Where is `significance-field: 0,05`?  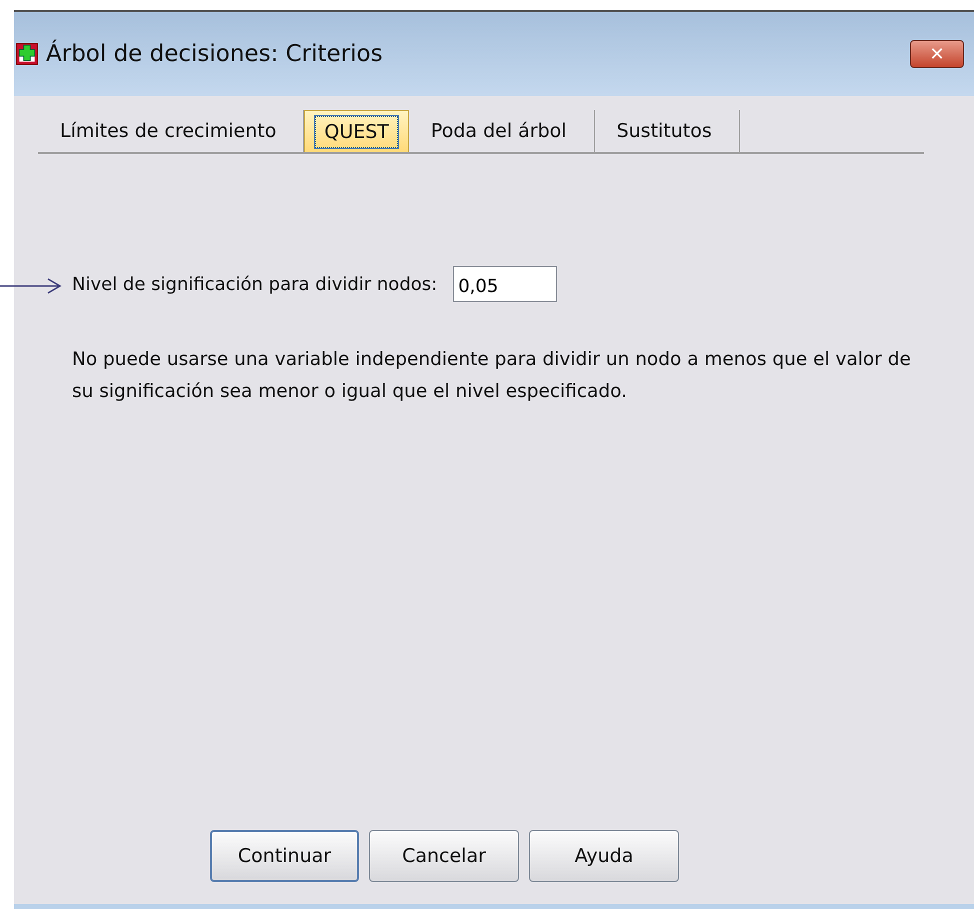
significance-field: 0,05 is located at coordinates (505, 284).